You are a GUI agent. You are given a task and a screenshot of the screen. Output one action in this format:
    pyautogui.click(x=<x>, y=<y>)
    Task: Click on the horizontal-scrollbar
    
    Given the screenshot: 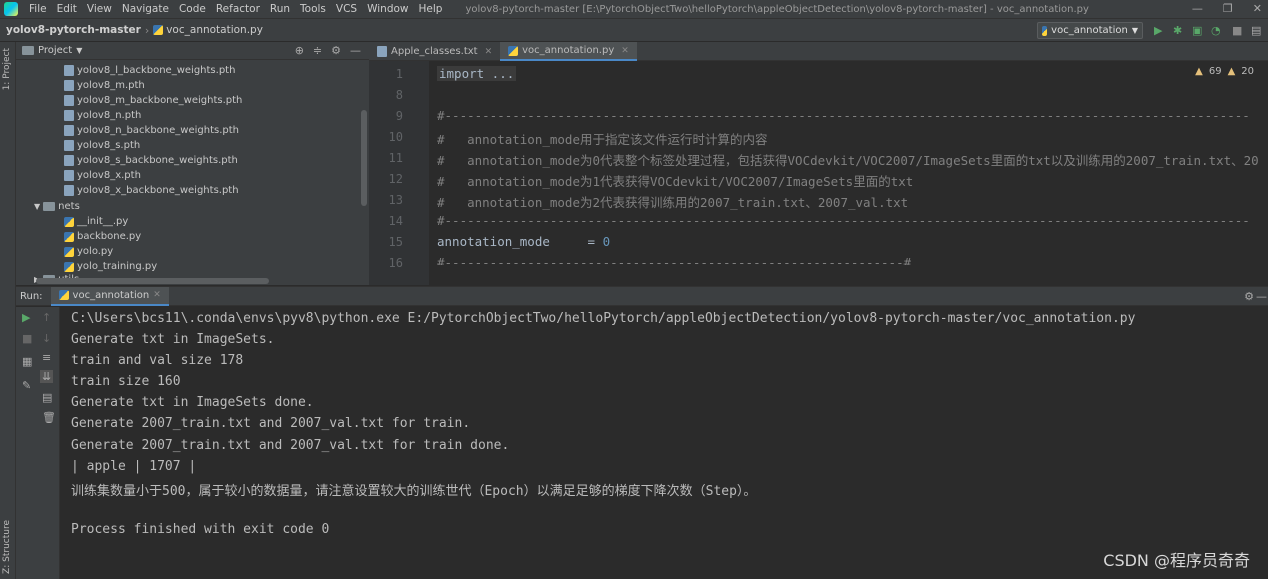 What is the action you would take?
    pyautogui.click(x=152, y=281)
    